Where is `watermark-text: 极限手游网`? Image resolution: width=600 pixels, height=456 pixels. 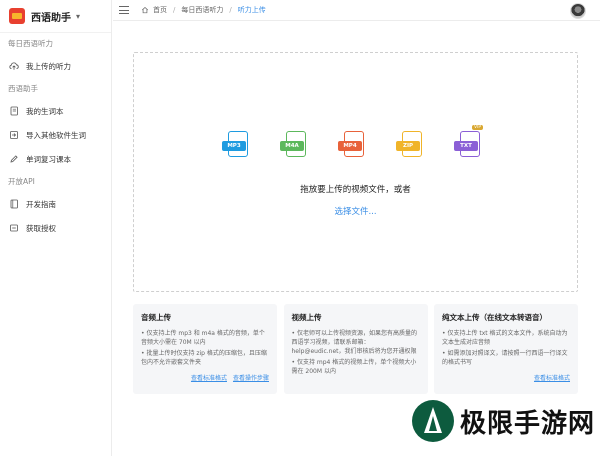 watermark-text: 极限手游网 is located at coordinates (528, 423).